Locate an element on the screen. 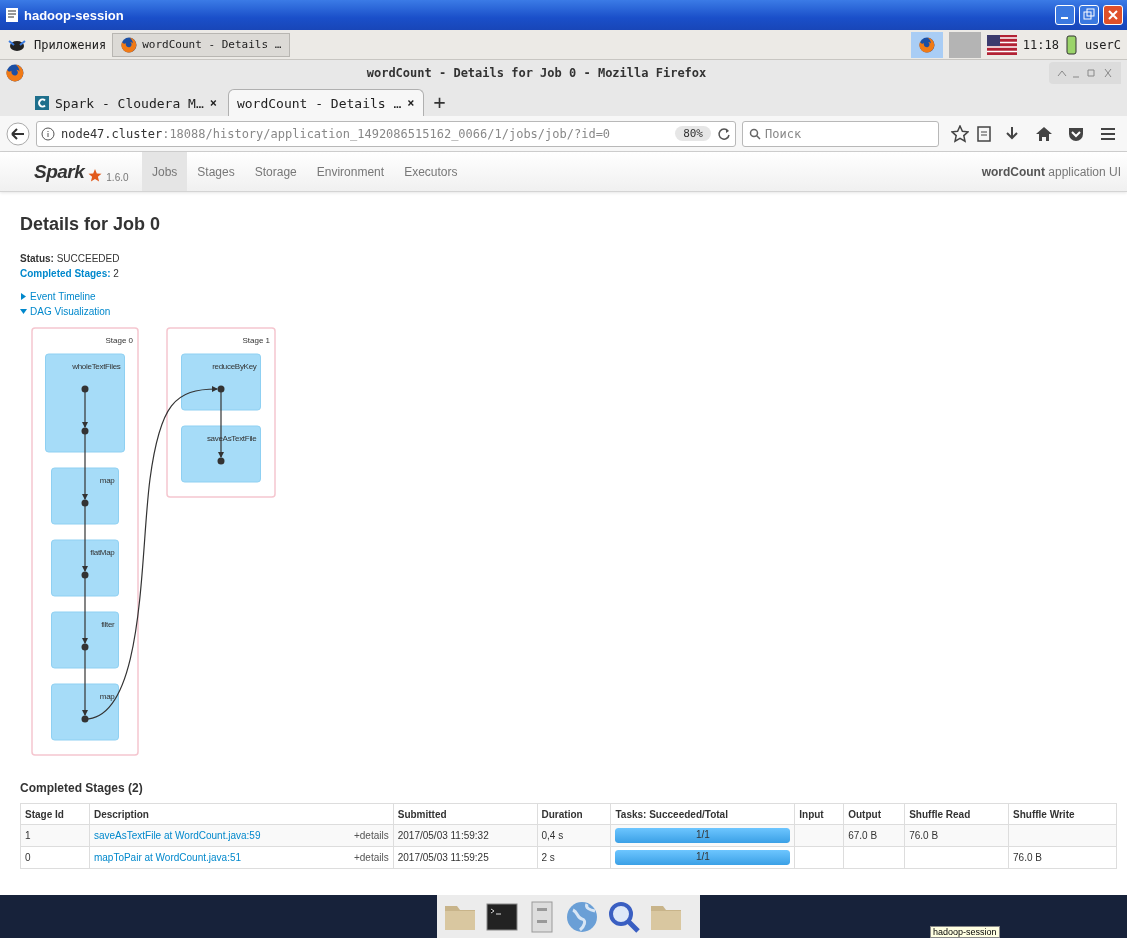 The width and height of the screenshot is (1127, 938). stage-label: Stage 1 is located at coordinates (256, 340).